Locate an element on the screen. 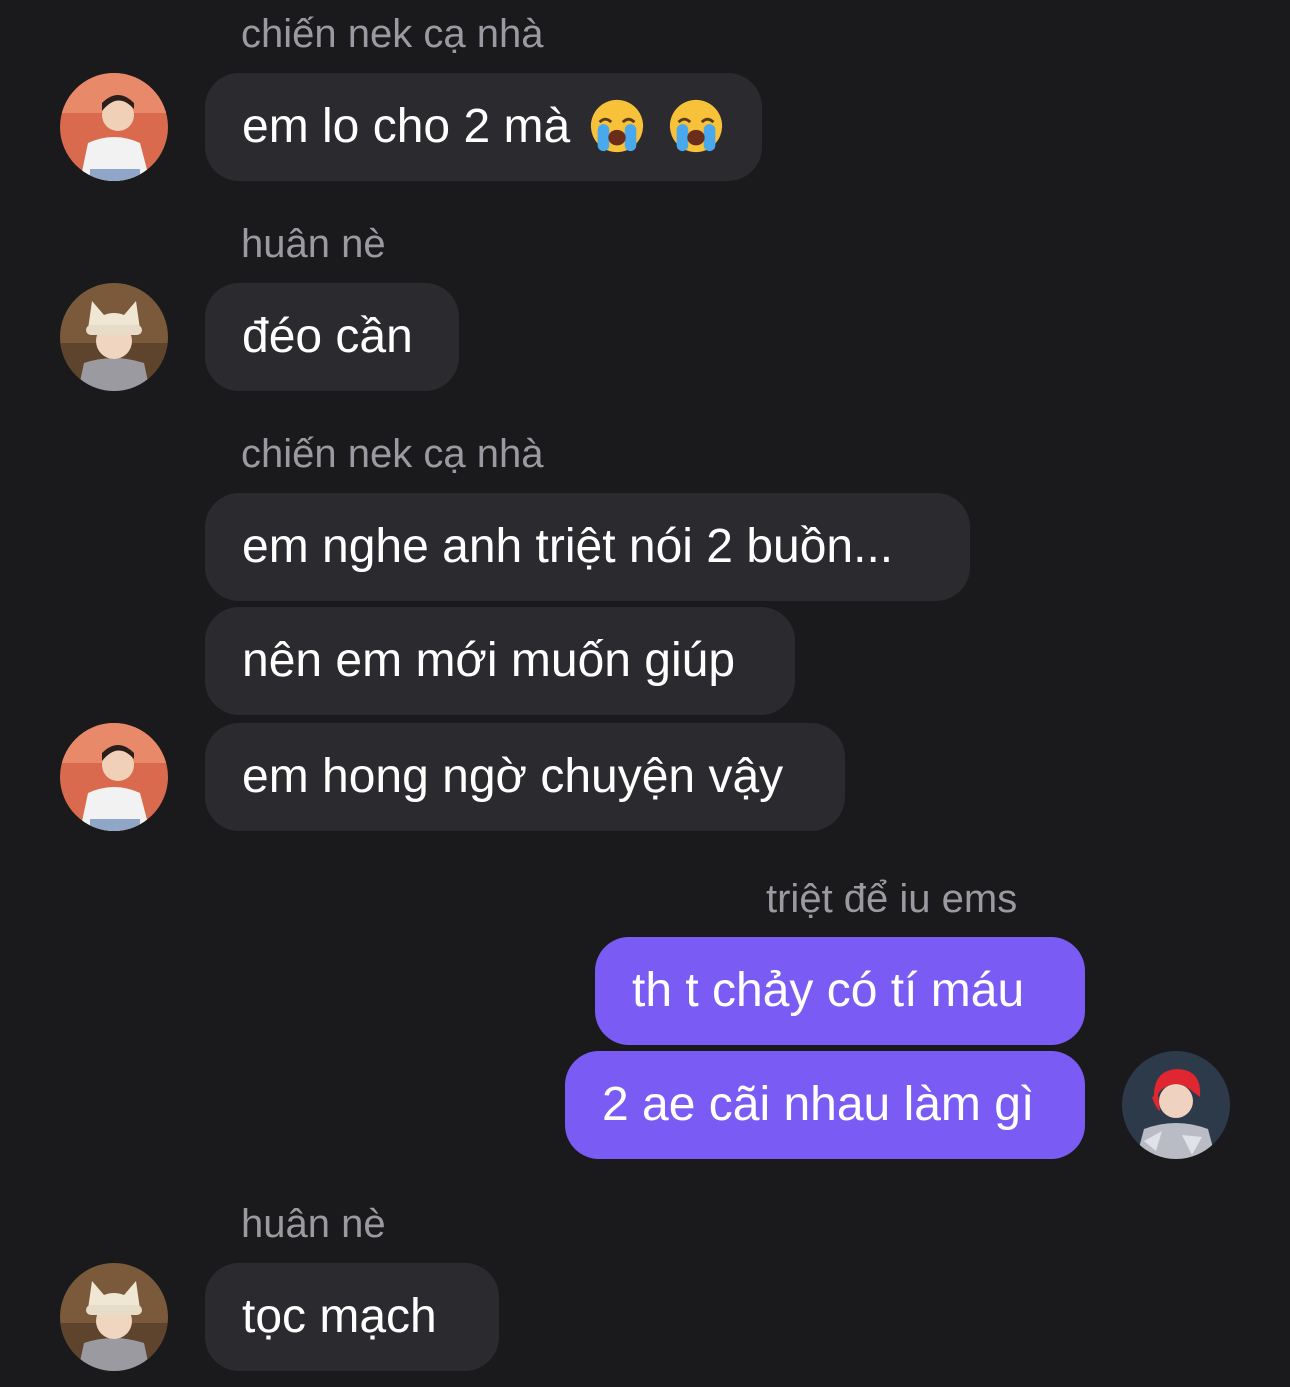 This screenshot has height=1387, width=1290. message-bubble: đéo cần is located at coordinates (332, 337).